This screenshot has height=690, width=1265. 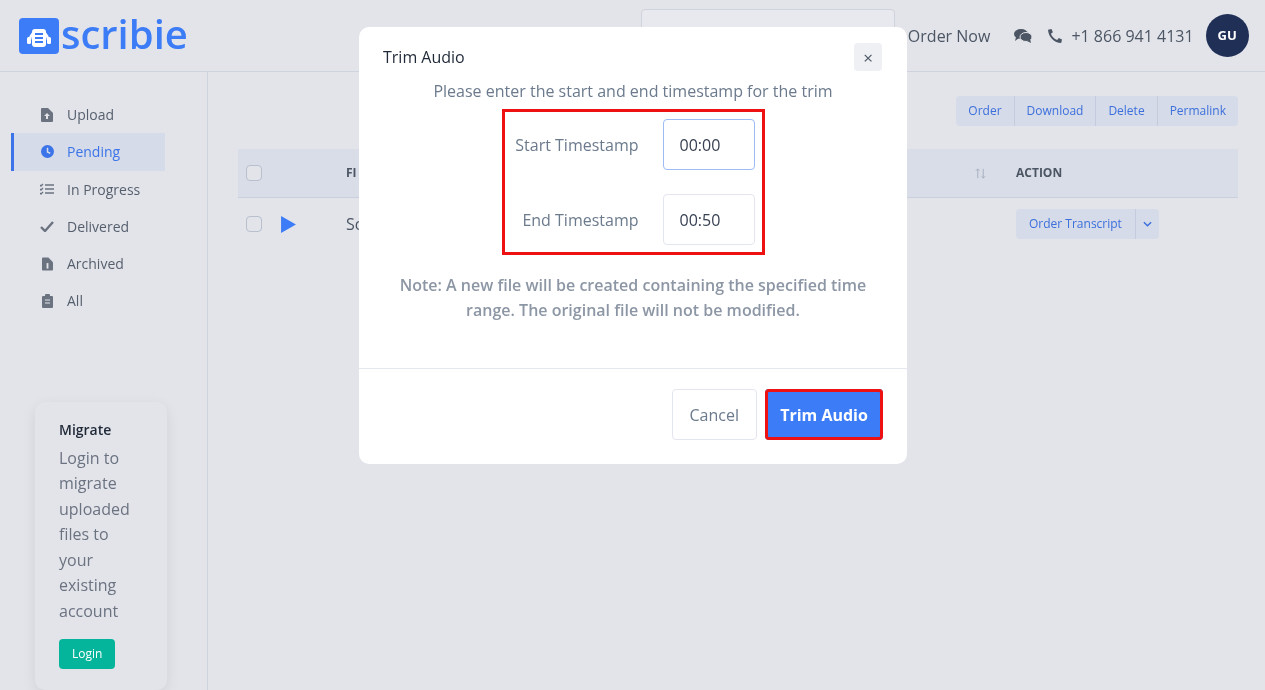 What do you see at coordinates (1227, 35) in the screenshot?
I see `user-avatar: GU` at bounding box center [1227, 35].